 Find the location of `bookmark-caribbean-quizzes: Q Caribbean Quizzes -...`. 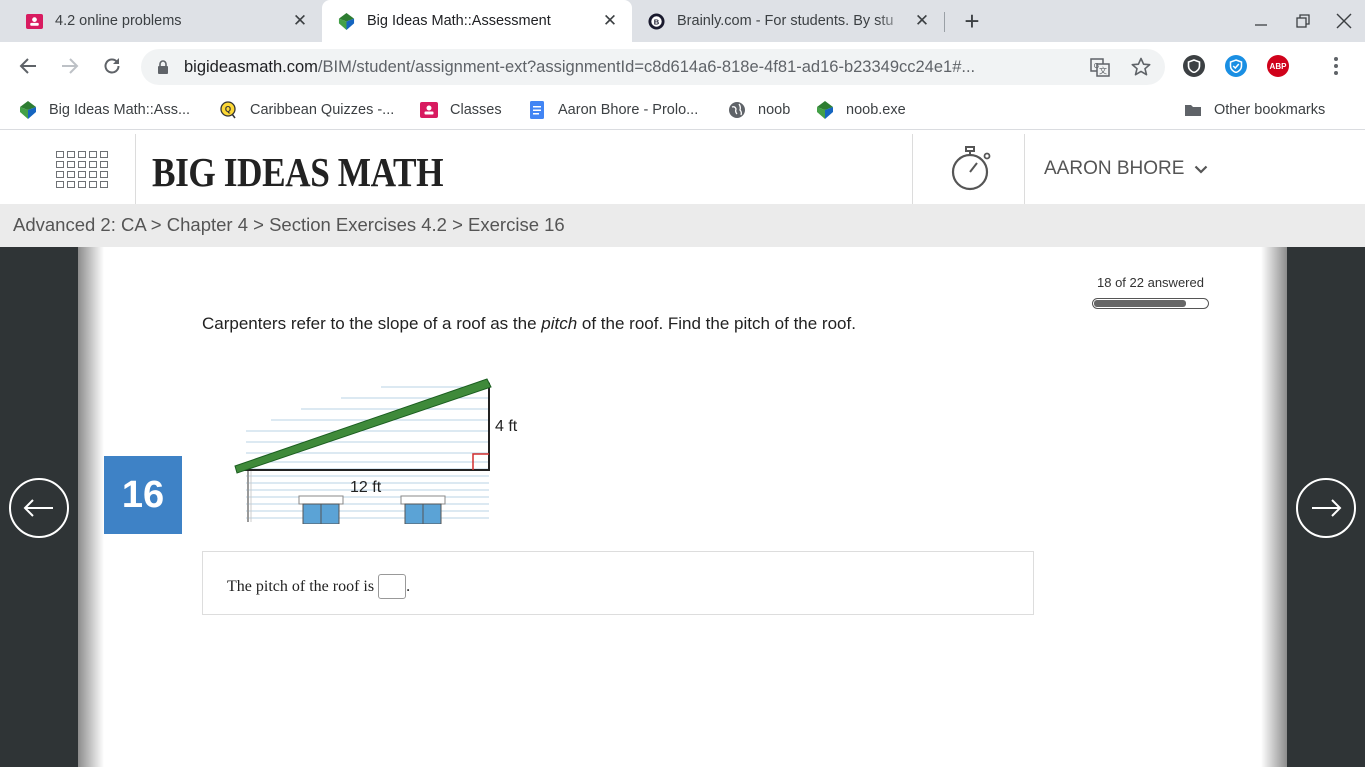

bookmark-caribbean-quizzes: Q Caribbean Quizzes -... is located at coordinates (307, 110).